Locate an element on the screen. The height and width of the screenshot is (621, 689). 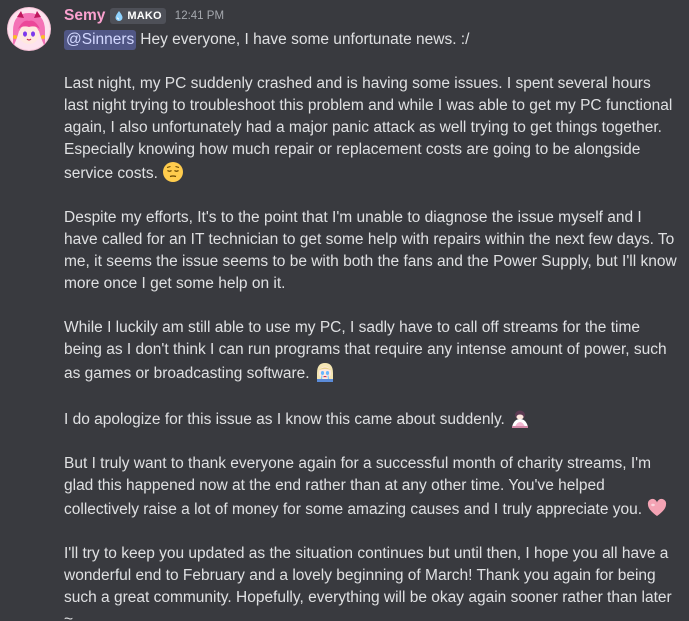
server-tag-label: MAKO is located at coordinates (144, 16).